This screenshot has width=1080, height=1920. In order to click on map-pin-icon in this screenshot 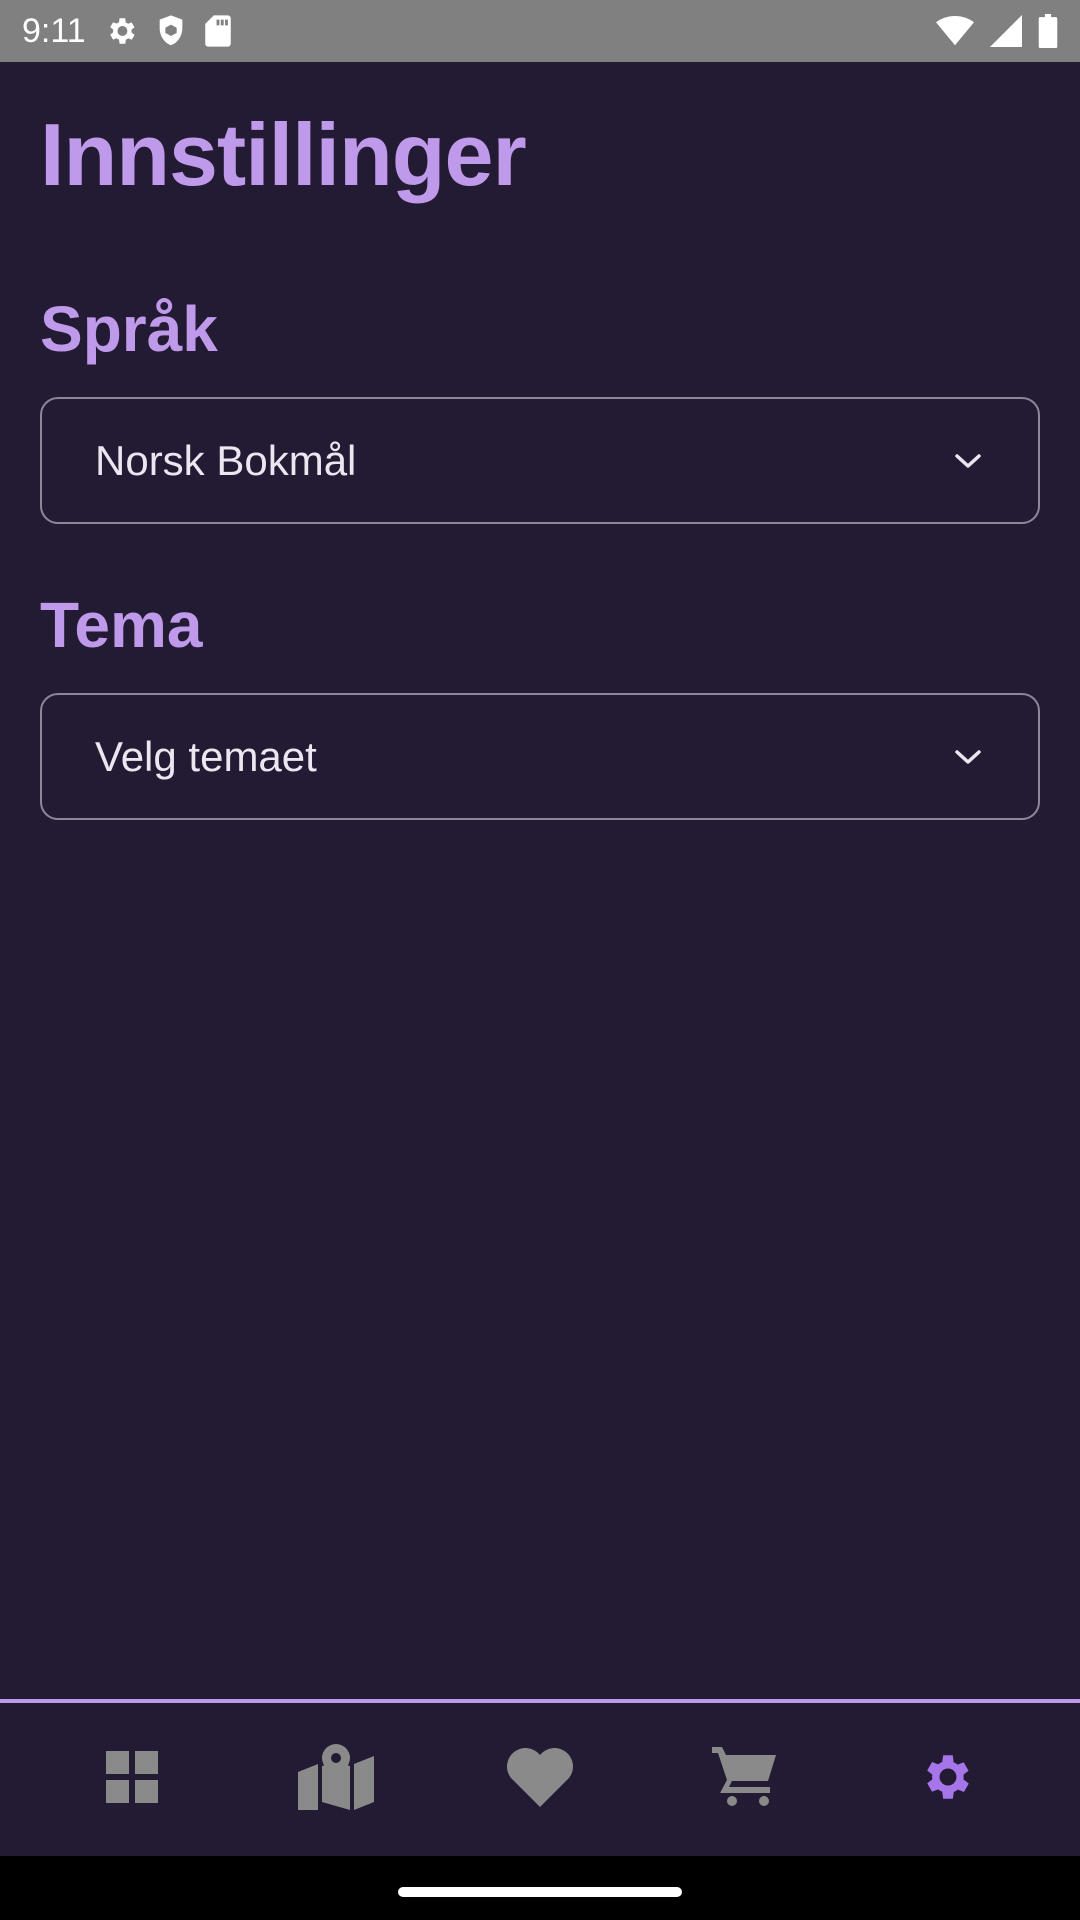, I will do `click(336, 1779)`.